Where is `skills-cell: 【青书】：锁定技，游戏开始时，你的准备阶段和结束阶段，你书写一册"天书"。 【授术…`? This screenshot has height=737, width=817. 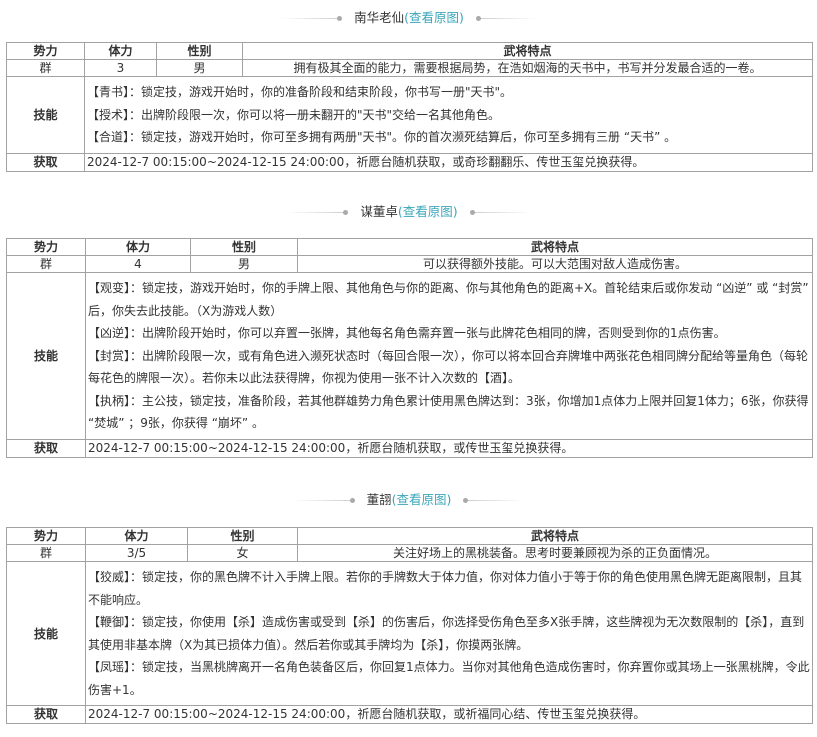
skills-cell: 【青书】：锁定技，游戏开始时，你的准备阶段和结束阶段，你书写一册"天书"。 【授术… is located at coordinates (448, 115).